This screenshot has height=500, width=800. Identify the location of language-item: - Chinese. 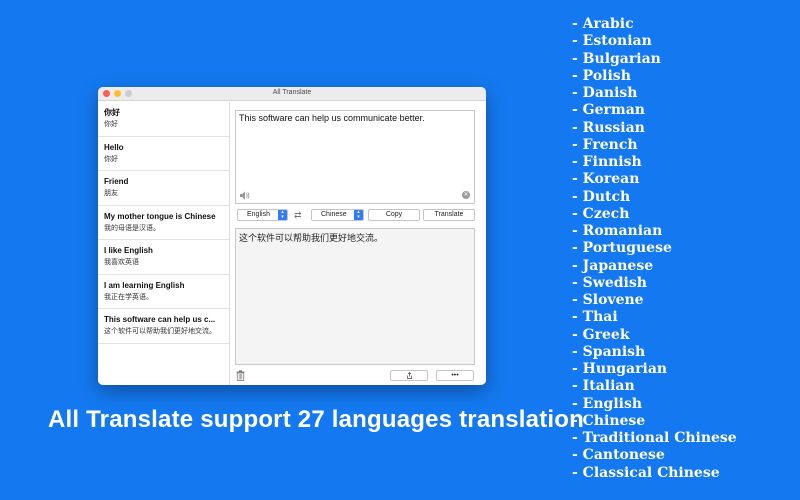
(609, 420).